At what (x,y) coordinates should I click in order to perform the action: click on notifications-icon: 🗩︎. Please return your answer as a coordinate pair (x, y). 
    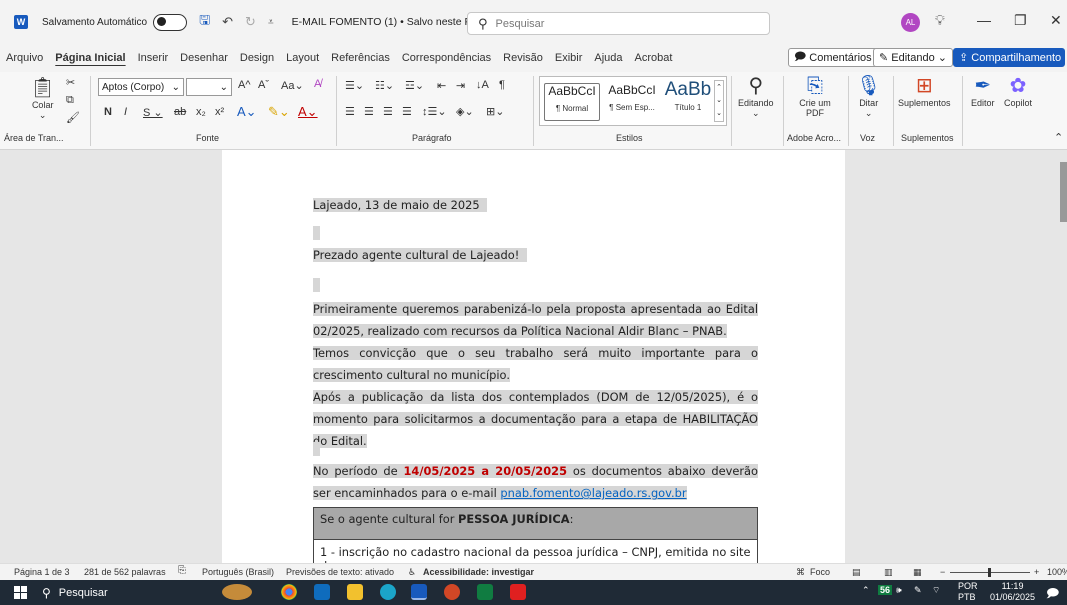
    Looking at the image, I should click on (1052, 594).